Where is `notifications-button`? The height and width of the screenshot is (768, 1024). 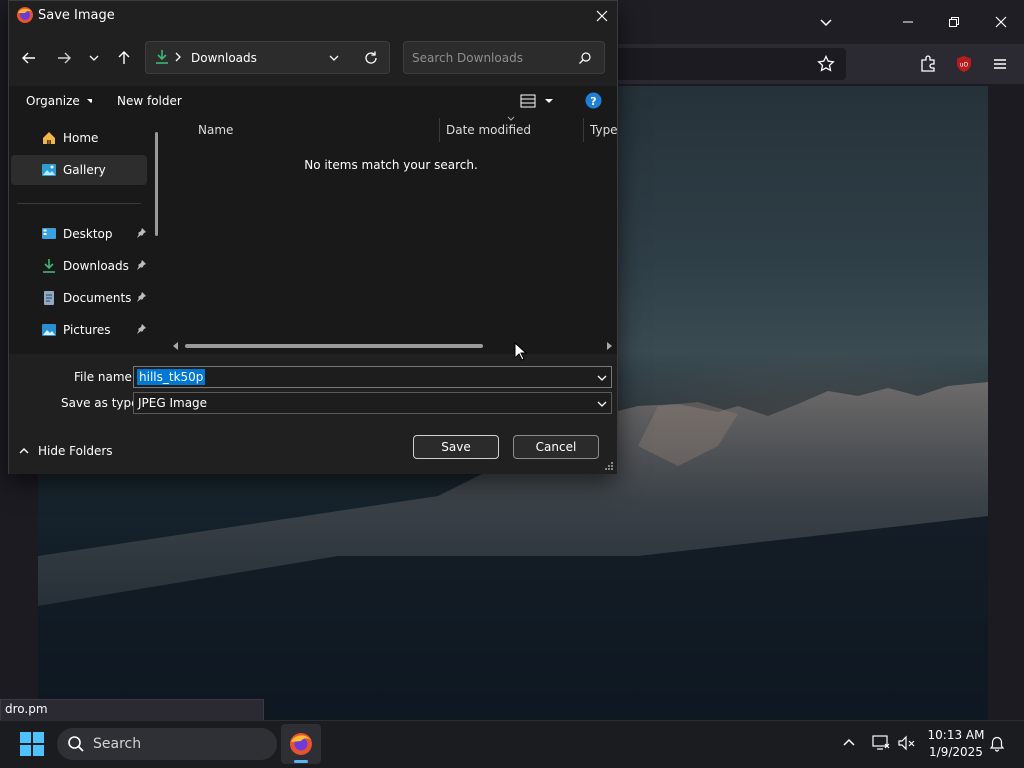
notifications-button is located at coordinates (997, 744).